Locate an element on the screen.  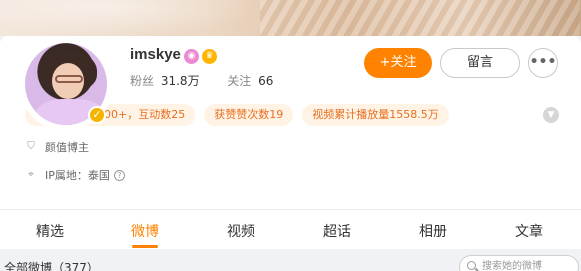
tag-likes: 获赞赞次数19 is located at coordinates (249, 115).